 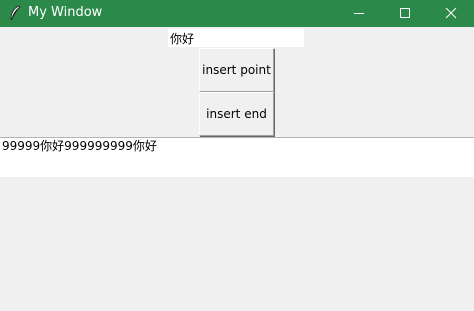 I want to click on minimize-icon, so click(x=359, y=13).